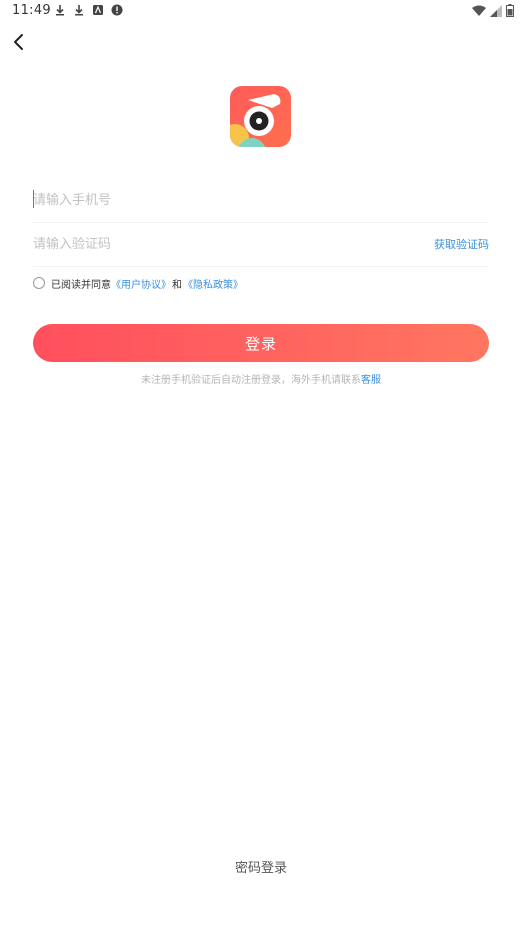 The width and height of the screenshot is (522, 928). Describe the element at coordinates (33, 199) in the screenshot. I see `text-cursor` at that location.